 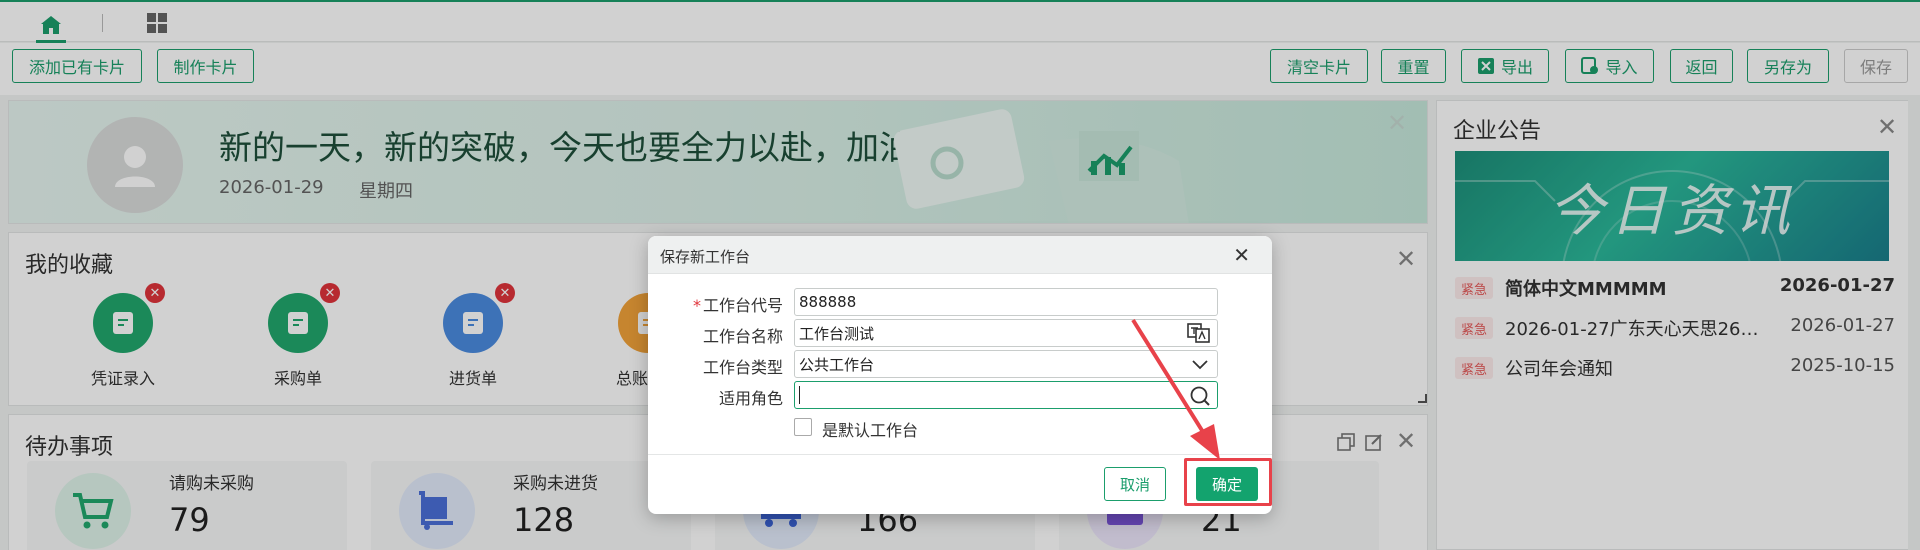 What do you see at coordinates (1006, 395) in the screenshot?
I see `role-input` at bounding box center [1006, 395].